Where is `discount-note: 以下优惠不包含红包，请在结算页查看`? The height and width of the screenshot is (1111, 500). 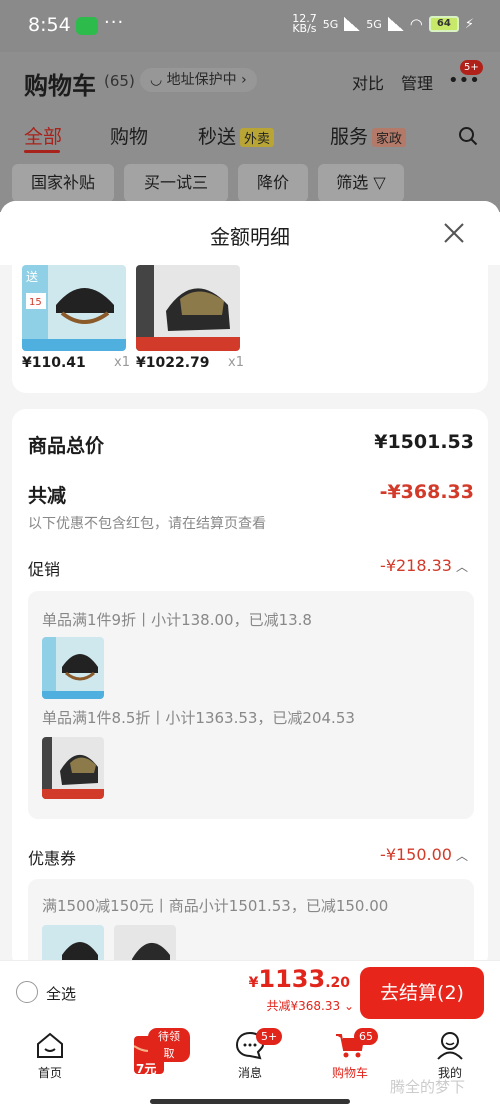
discount-note: 以下优惠不包含红包，请在结算页查看 is located at coordinates (147, 524).